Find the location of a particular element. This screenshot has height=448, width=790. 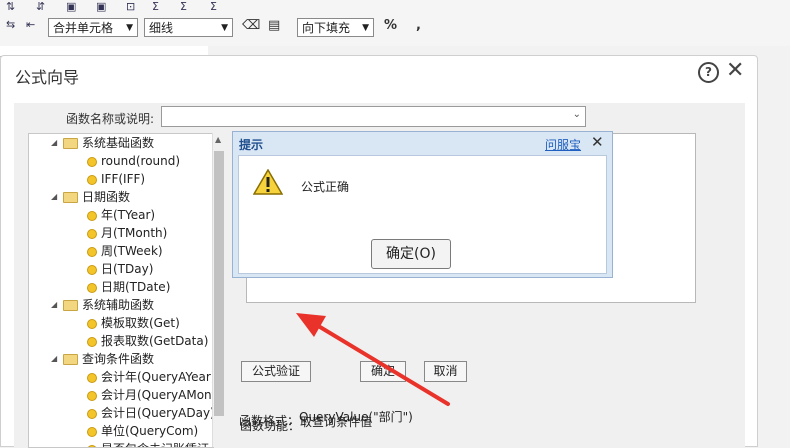

annotation-arrow is located at coordinates (373, 359).